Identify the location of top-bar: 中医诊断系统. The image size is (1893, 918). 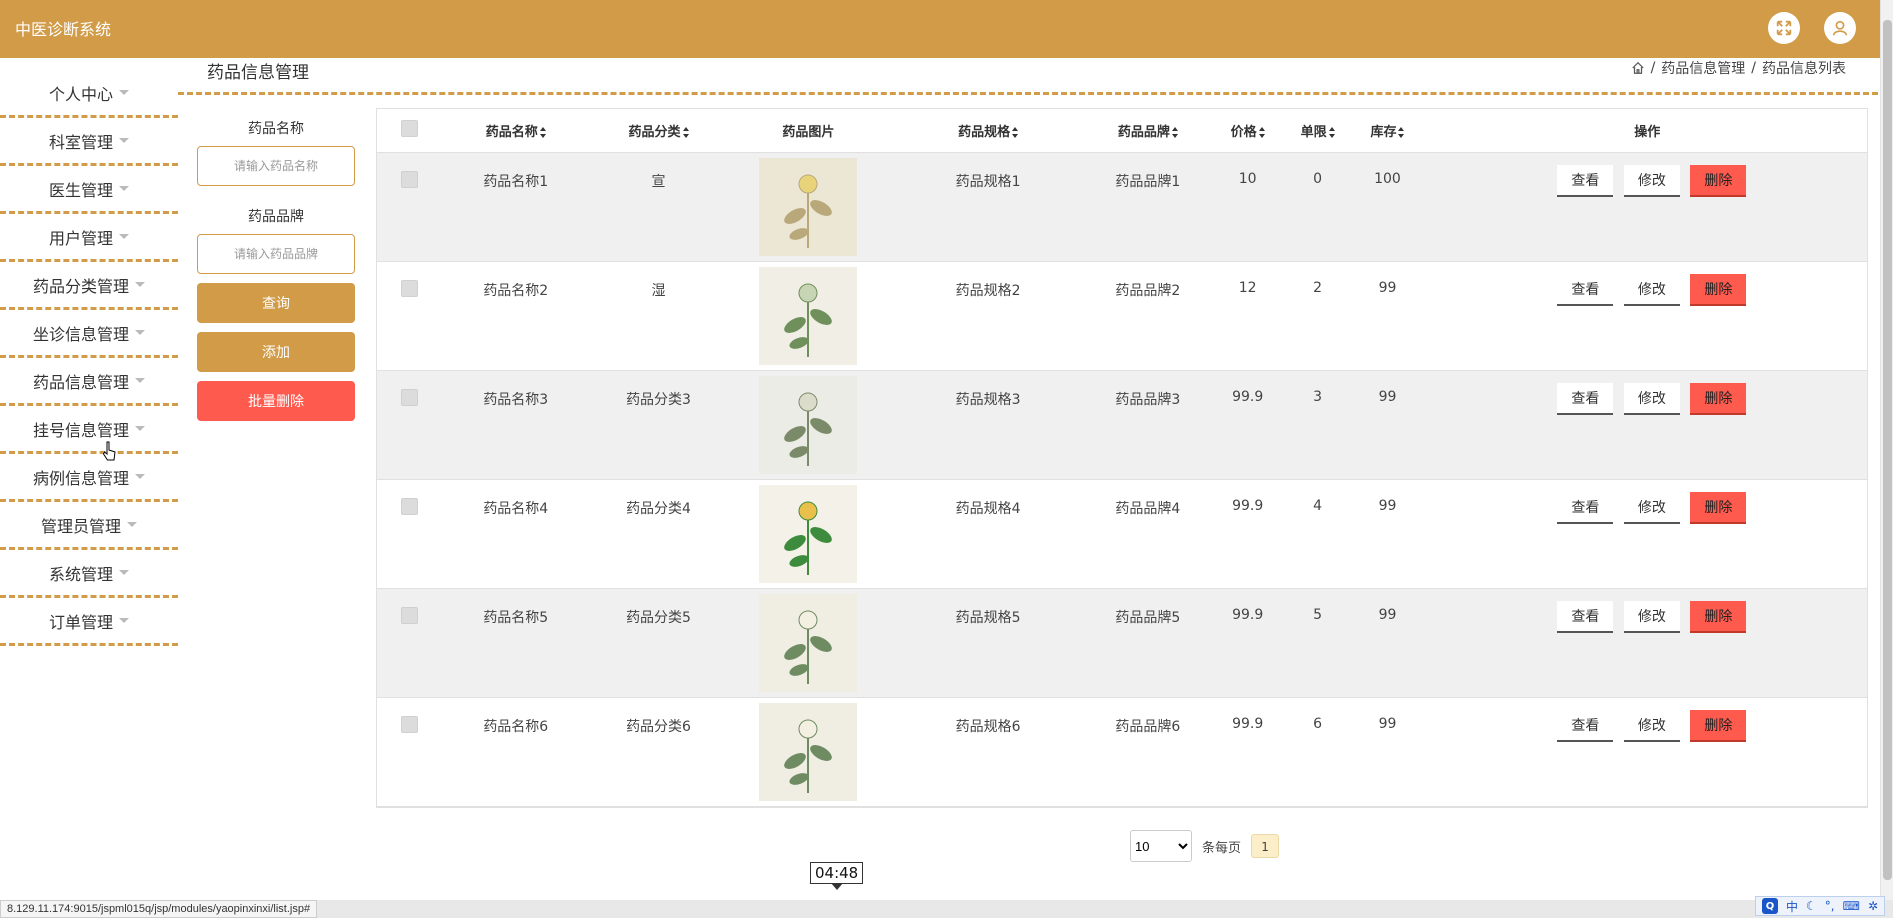
(940, 29).